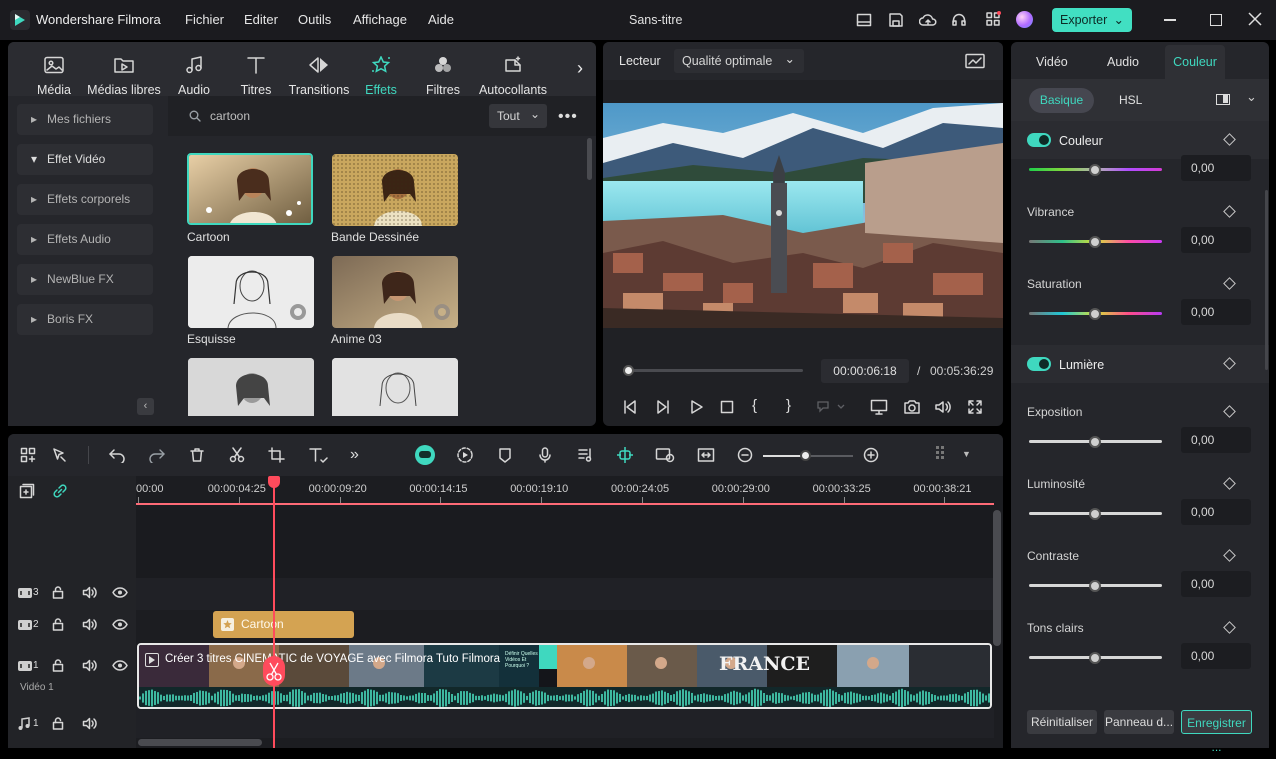 The height and width of the screenshot is (759, 1276). What do you see at coordinates (1061, 100) in the screenshot?
I see `subtab-basic: Basique` at bounding box center [1061, 100].